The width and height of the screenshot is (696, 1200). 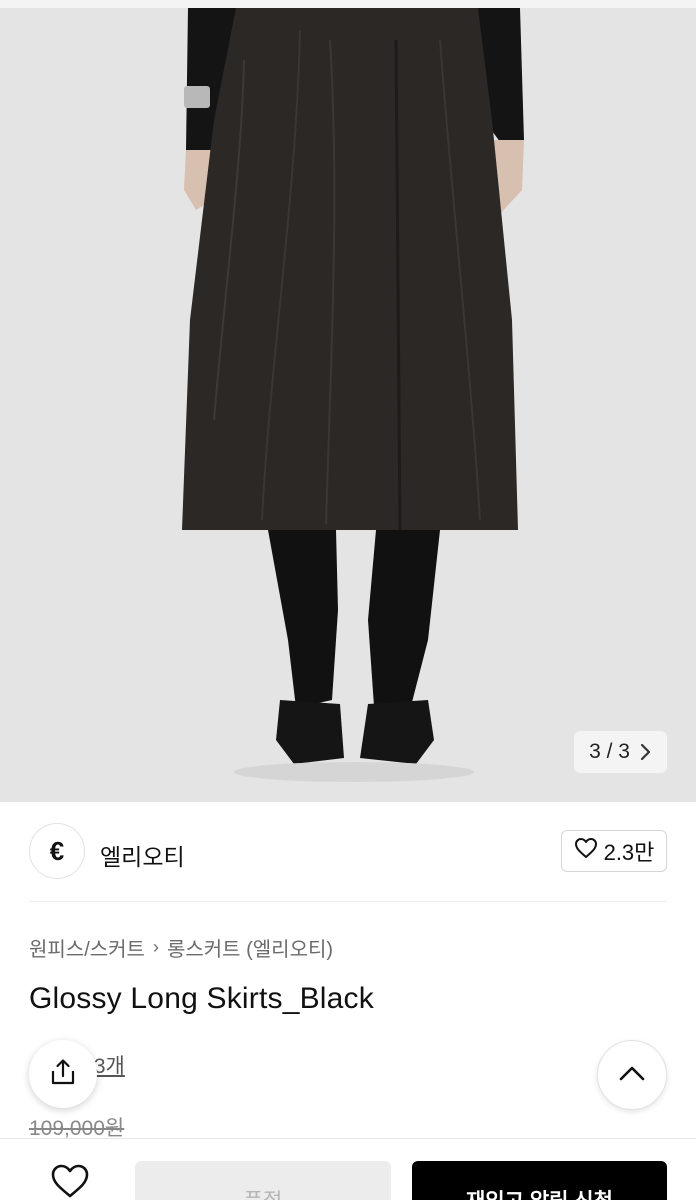 I want to click on brand-logo-letter: €, so click(x=57, y=850).